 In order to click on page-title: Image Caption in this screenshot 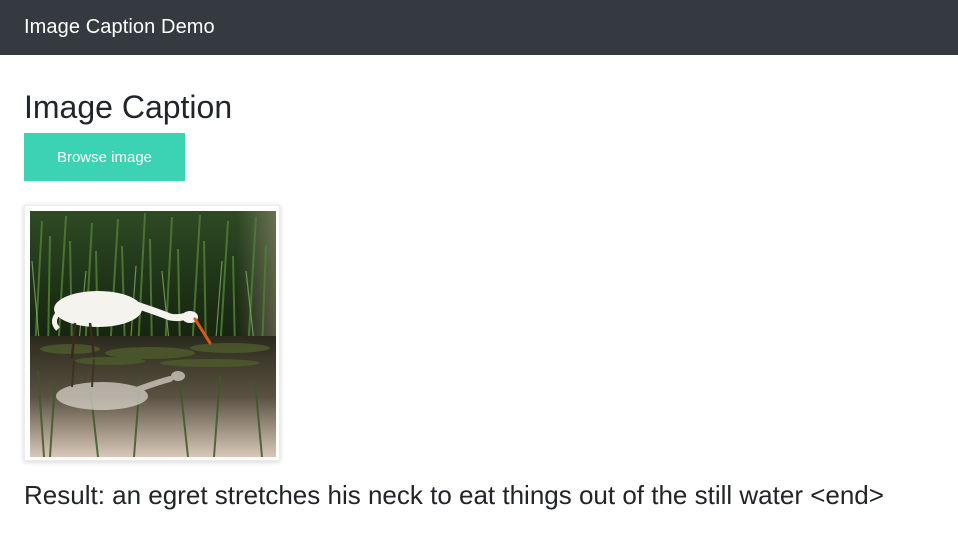, I will do `click(128, 107)`.